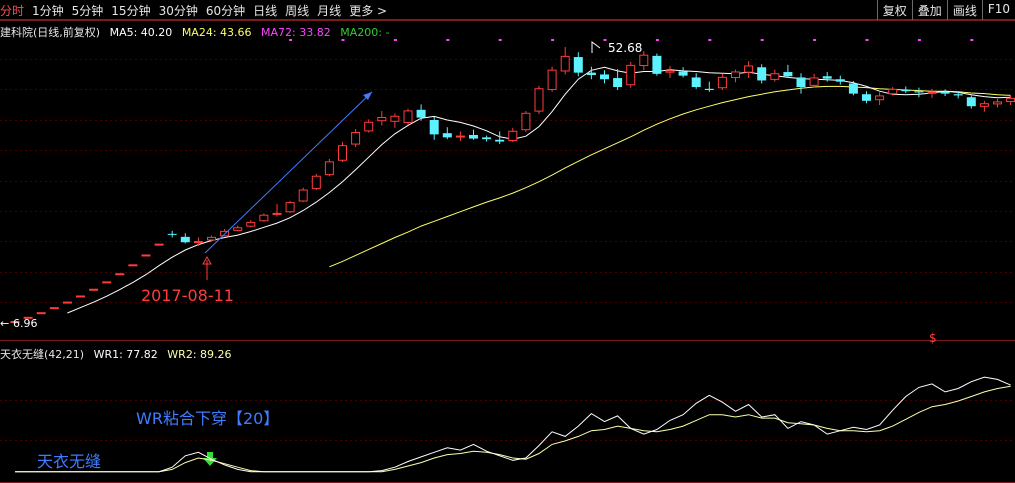 The width and height of the screenshot is (1015, 483). What do you see at coordinates (933, 338) in the screenshot?
I see `dollar-mark: $` at bounding box center [933, 338].